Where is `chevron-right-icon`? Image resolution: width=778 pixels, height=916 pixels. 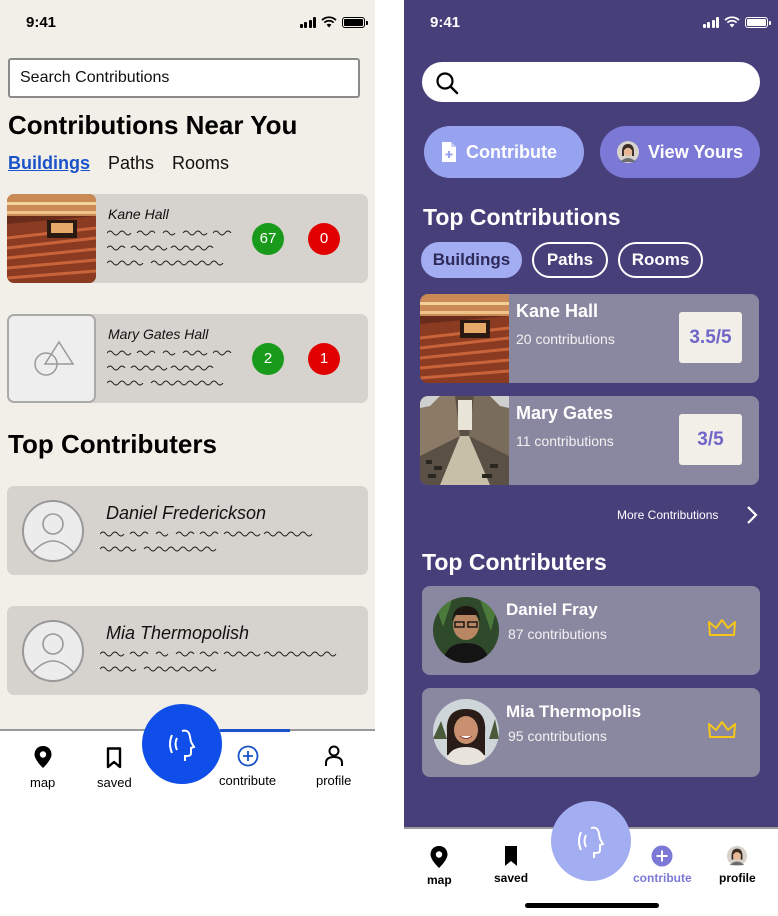
chevron-right-icon is located at coordinates (752, 515).